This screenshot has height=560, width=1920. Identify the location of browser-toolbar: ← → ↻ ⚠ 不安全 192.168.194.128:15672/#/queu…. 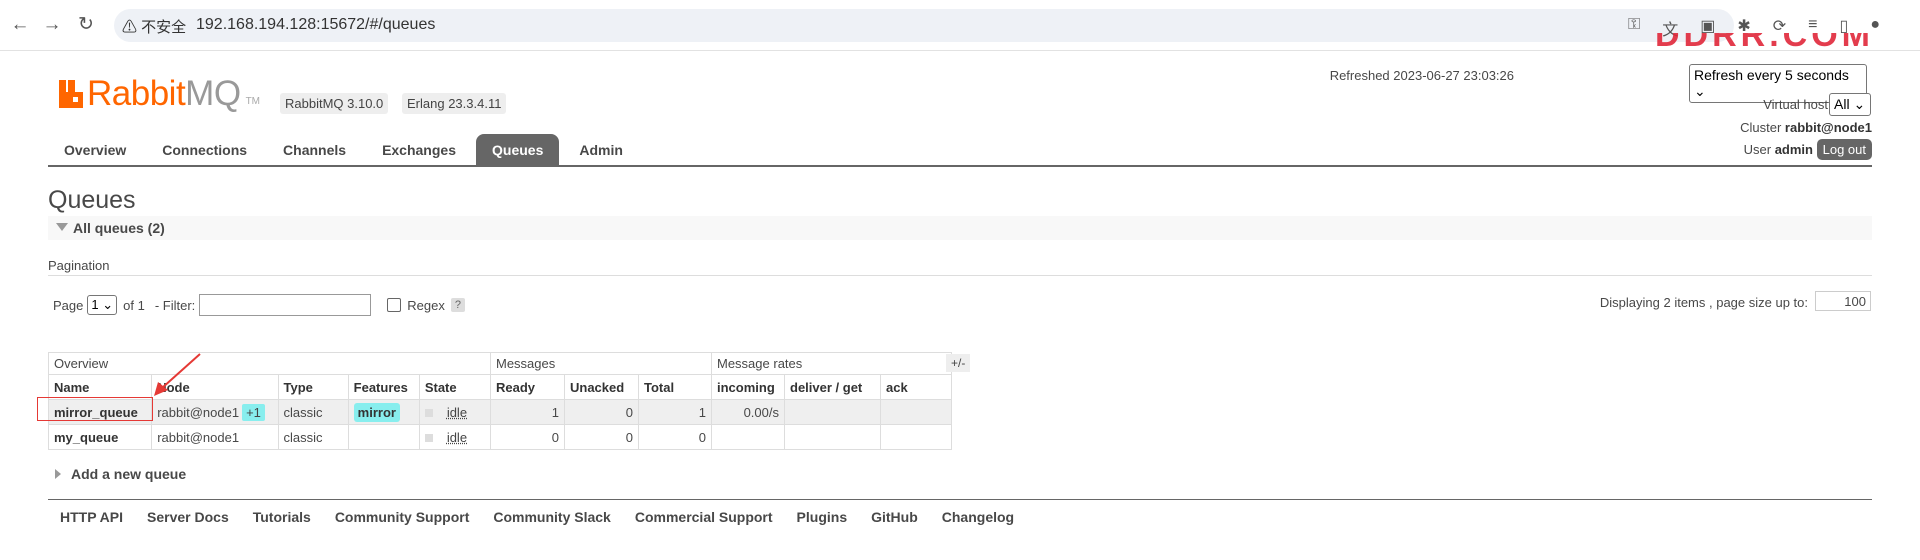
(960, 25).